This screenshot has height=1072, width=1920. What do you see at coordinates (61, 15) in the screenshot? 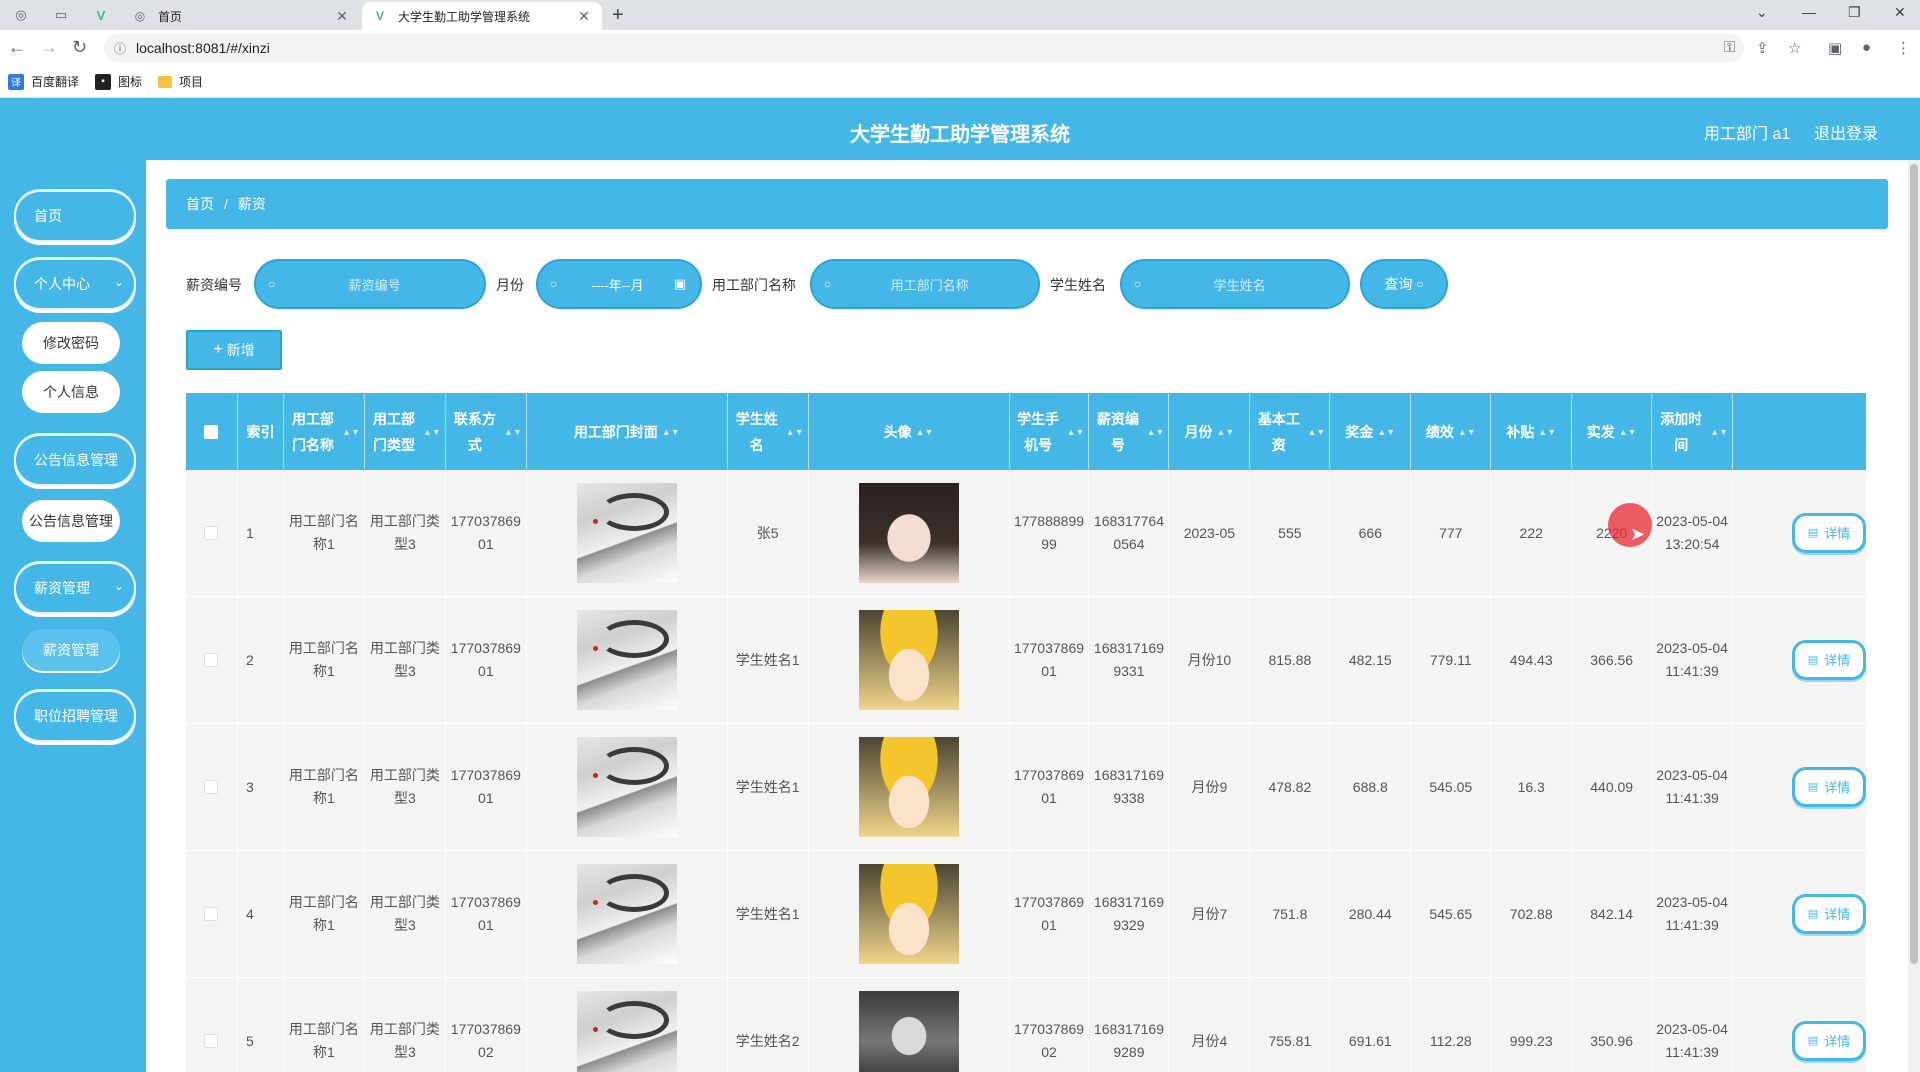
I see `blank-tab-icon: ▭` at bounding box center [61, 15].